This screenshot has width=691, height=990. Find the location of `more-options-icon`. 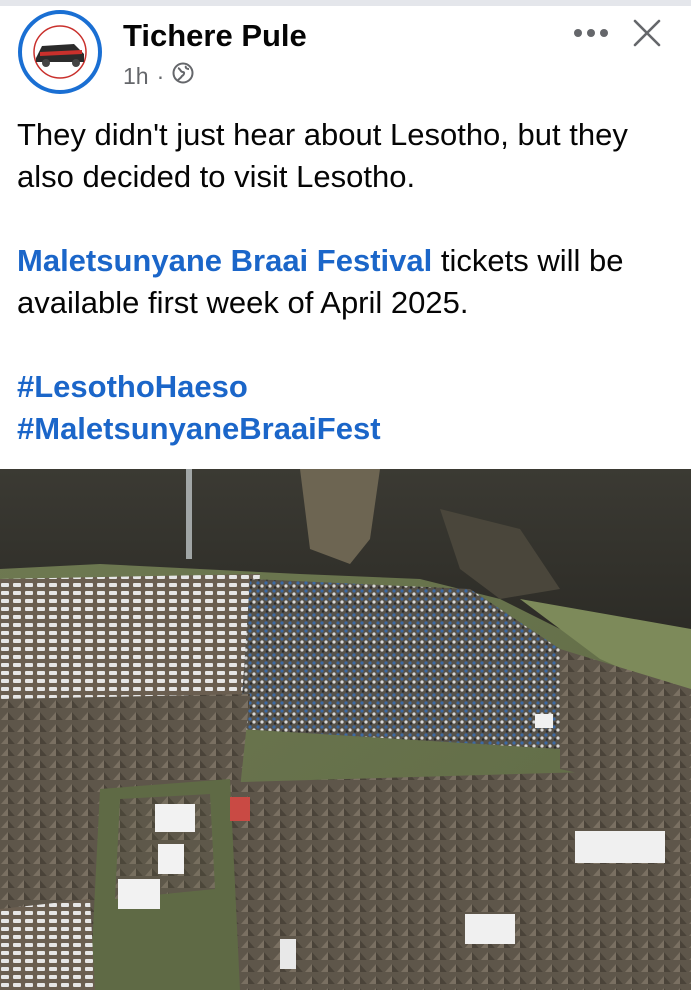

more-options-icon is located at coordinates (592, 33).